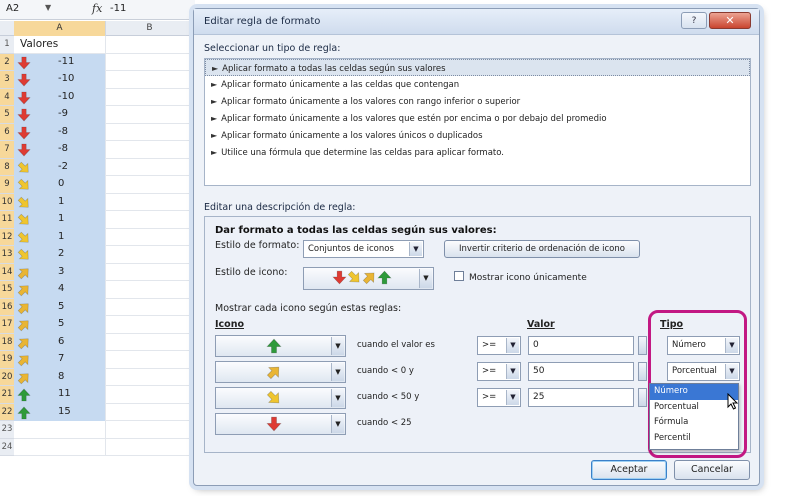 This screenshot has width=800, height=496. I want to click on row-header: 5, so click(7, 115).